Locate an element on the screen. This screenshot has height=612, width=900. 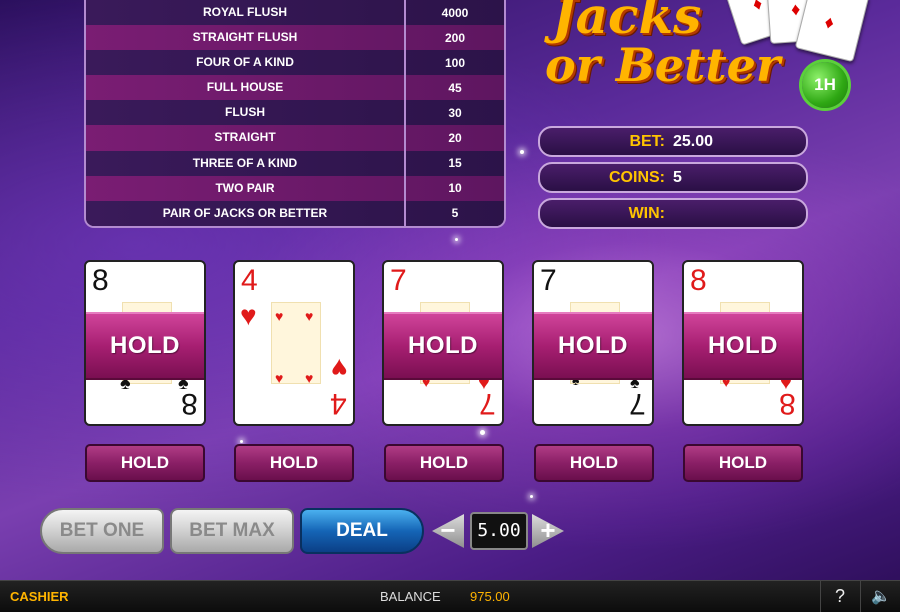
coins-label: COINS: is located at coordinates (637, 177).